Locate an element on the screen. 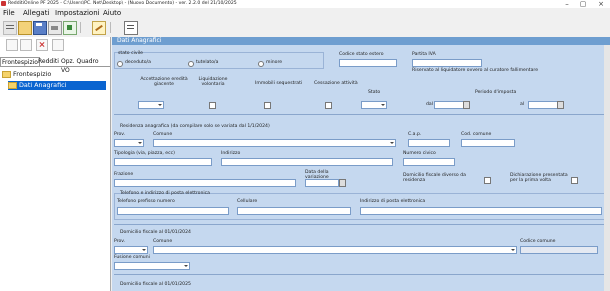 Image resolution: width=610 pixels, height=291 pixels. tab-redditi: Redditi is located at coordinates (48, 61).